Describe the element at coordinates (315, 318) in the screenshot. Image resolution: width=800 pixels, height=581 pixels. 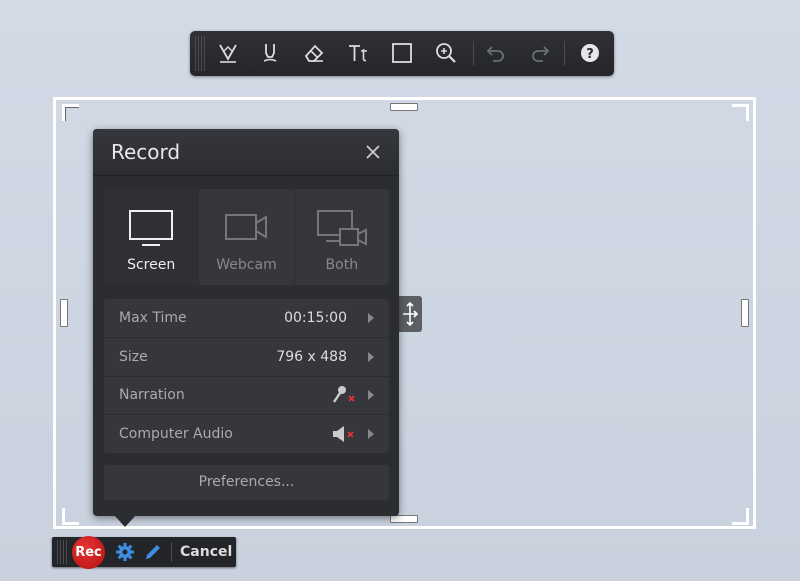
I see `setting-value: 00:15:00` at that location.